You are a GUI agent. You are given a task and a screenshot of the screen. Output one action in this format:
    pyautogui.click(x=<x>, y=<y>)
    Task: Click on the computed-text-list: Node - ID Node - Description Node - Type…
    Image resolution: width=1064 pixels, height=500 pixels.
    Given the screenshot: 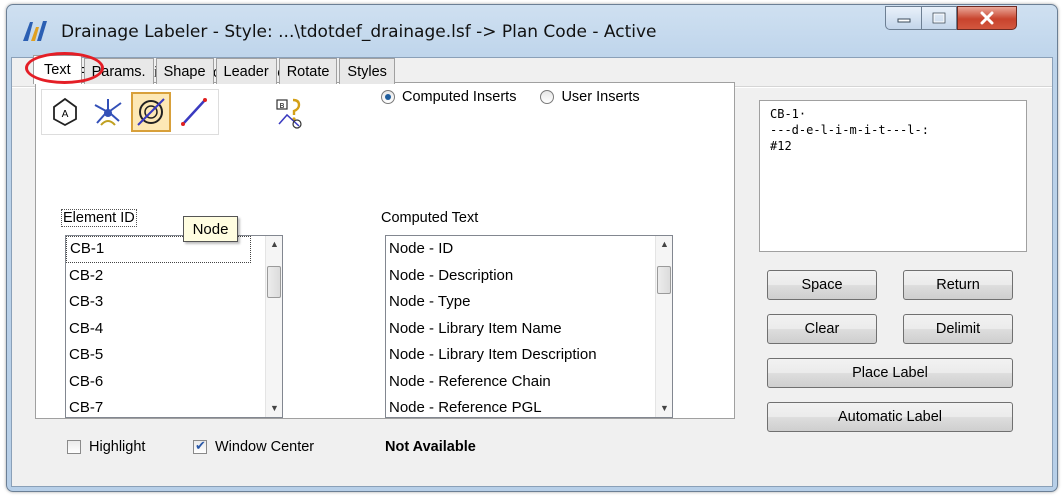 What is the action you would take?
    pyautogui.click(x=529, y=326)
    